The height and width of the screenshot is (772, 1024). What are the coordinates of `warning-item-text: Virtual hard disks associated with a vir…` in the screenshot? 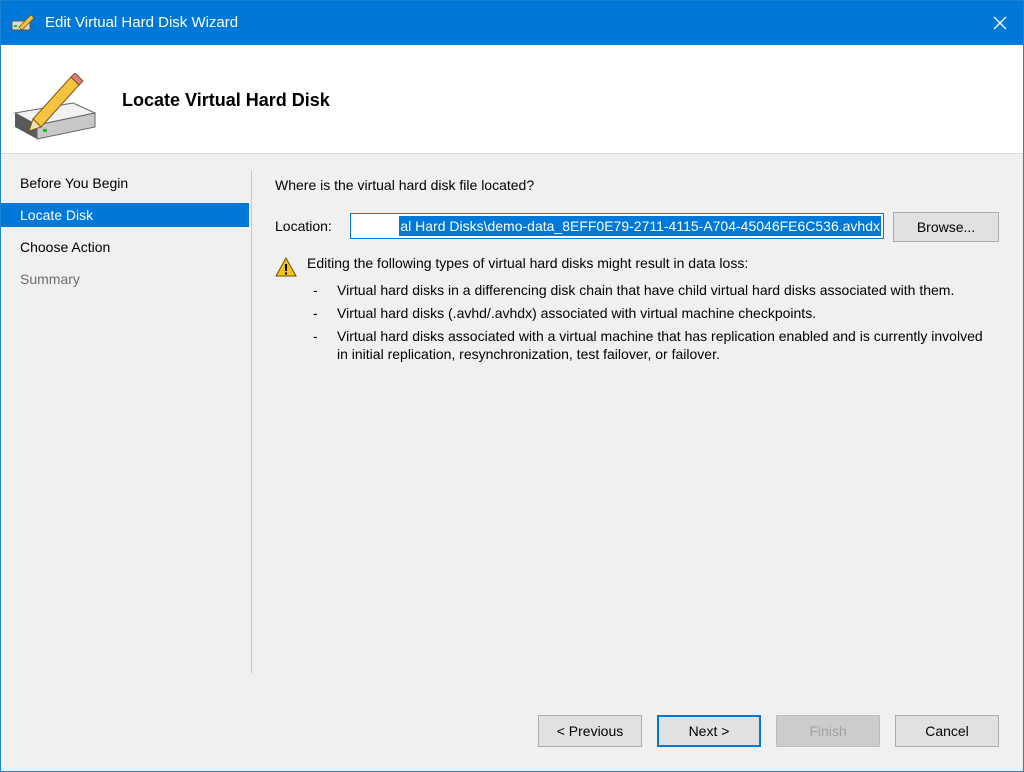 It's located at (660, 345).